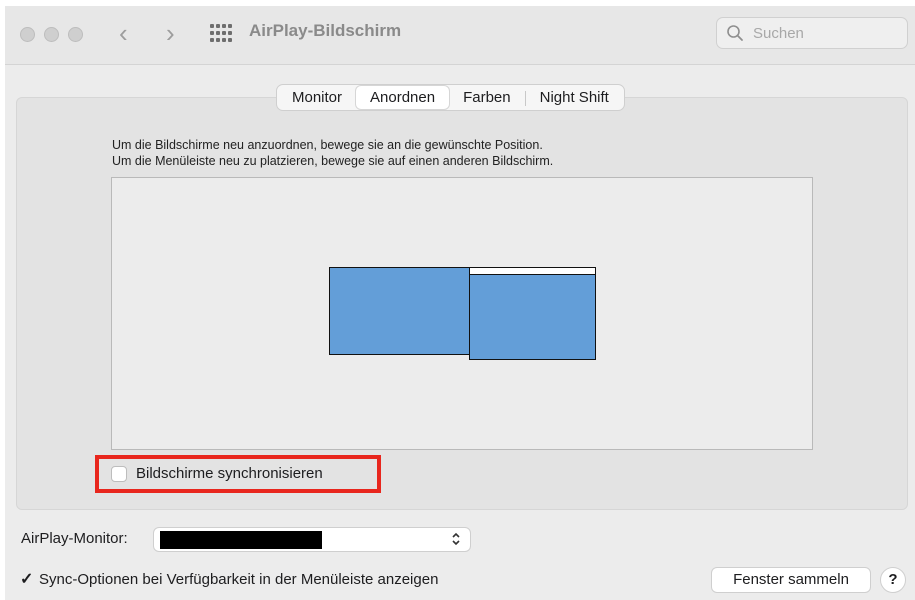  Describe the element at coordinates (487, 97) in the screenshot. I see `tab-farben: Farben` at that location.